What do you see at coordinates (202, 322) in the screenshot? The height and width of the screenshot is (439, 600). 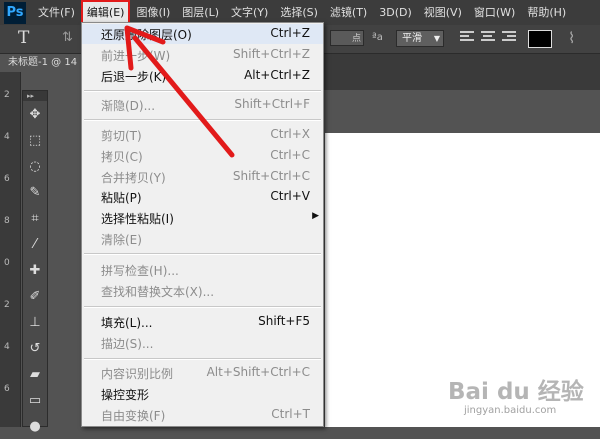 I see `menu-item-fill: 填充(L)... Shift+F5` at bounding box center [202, 322].